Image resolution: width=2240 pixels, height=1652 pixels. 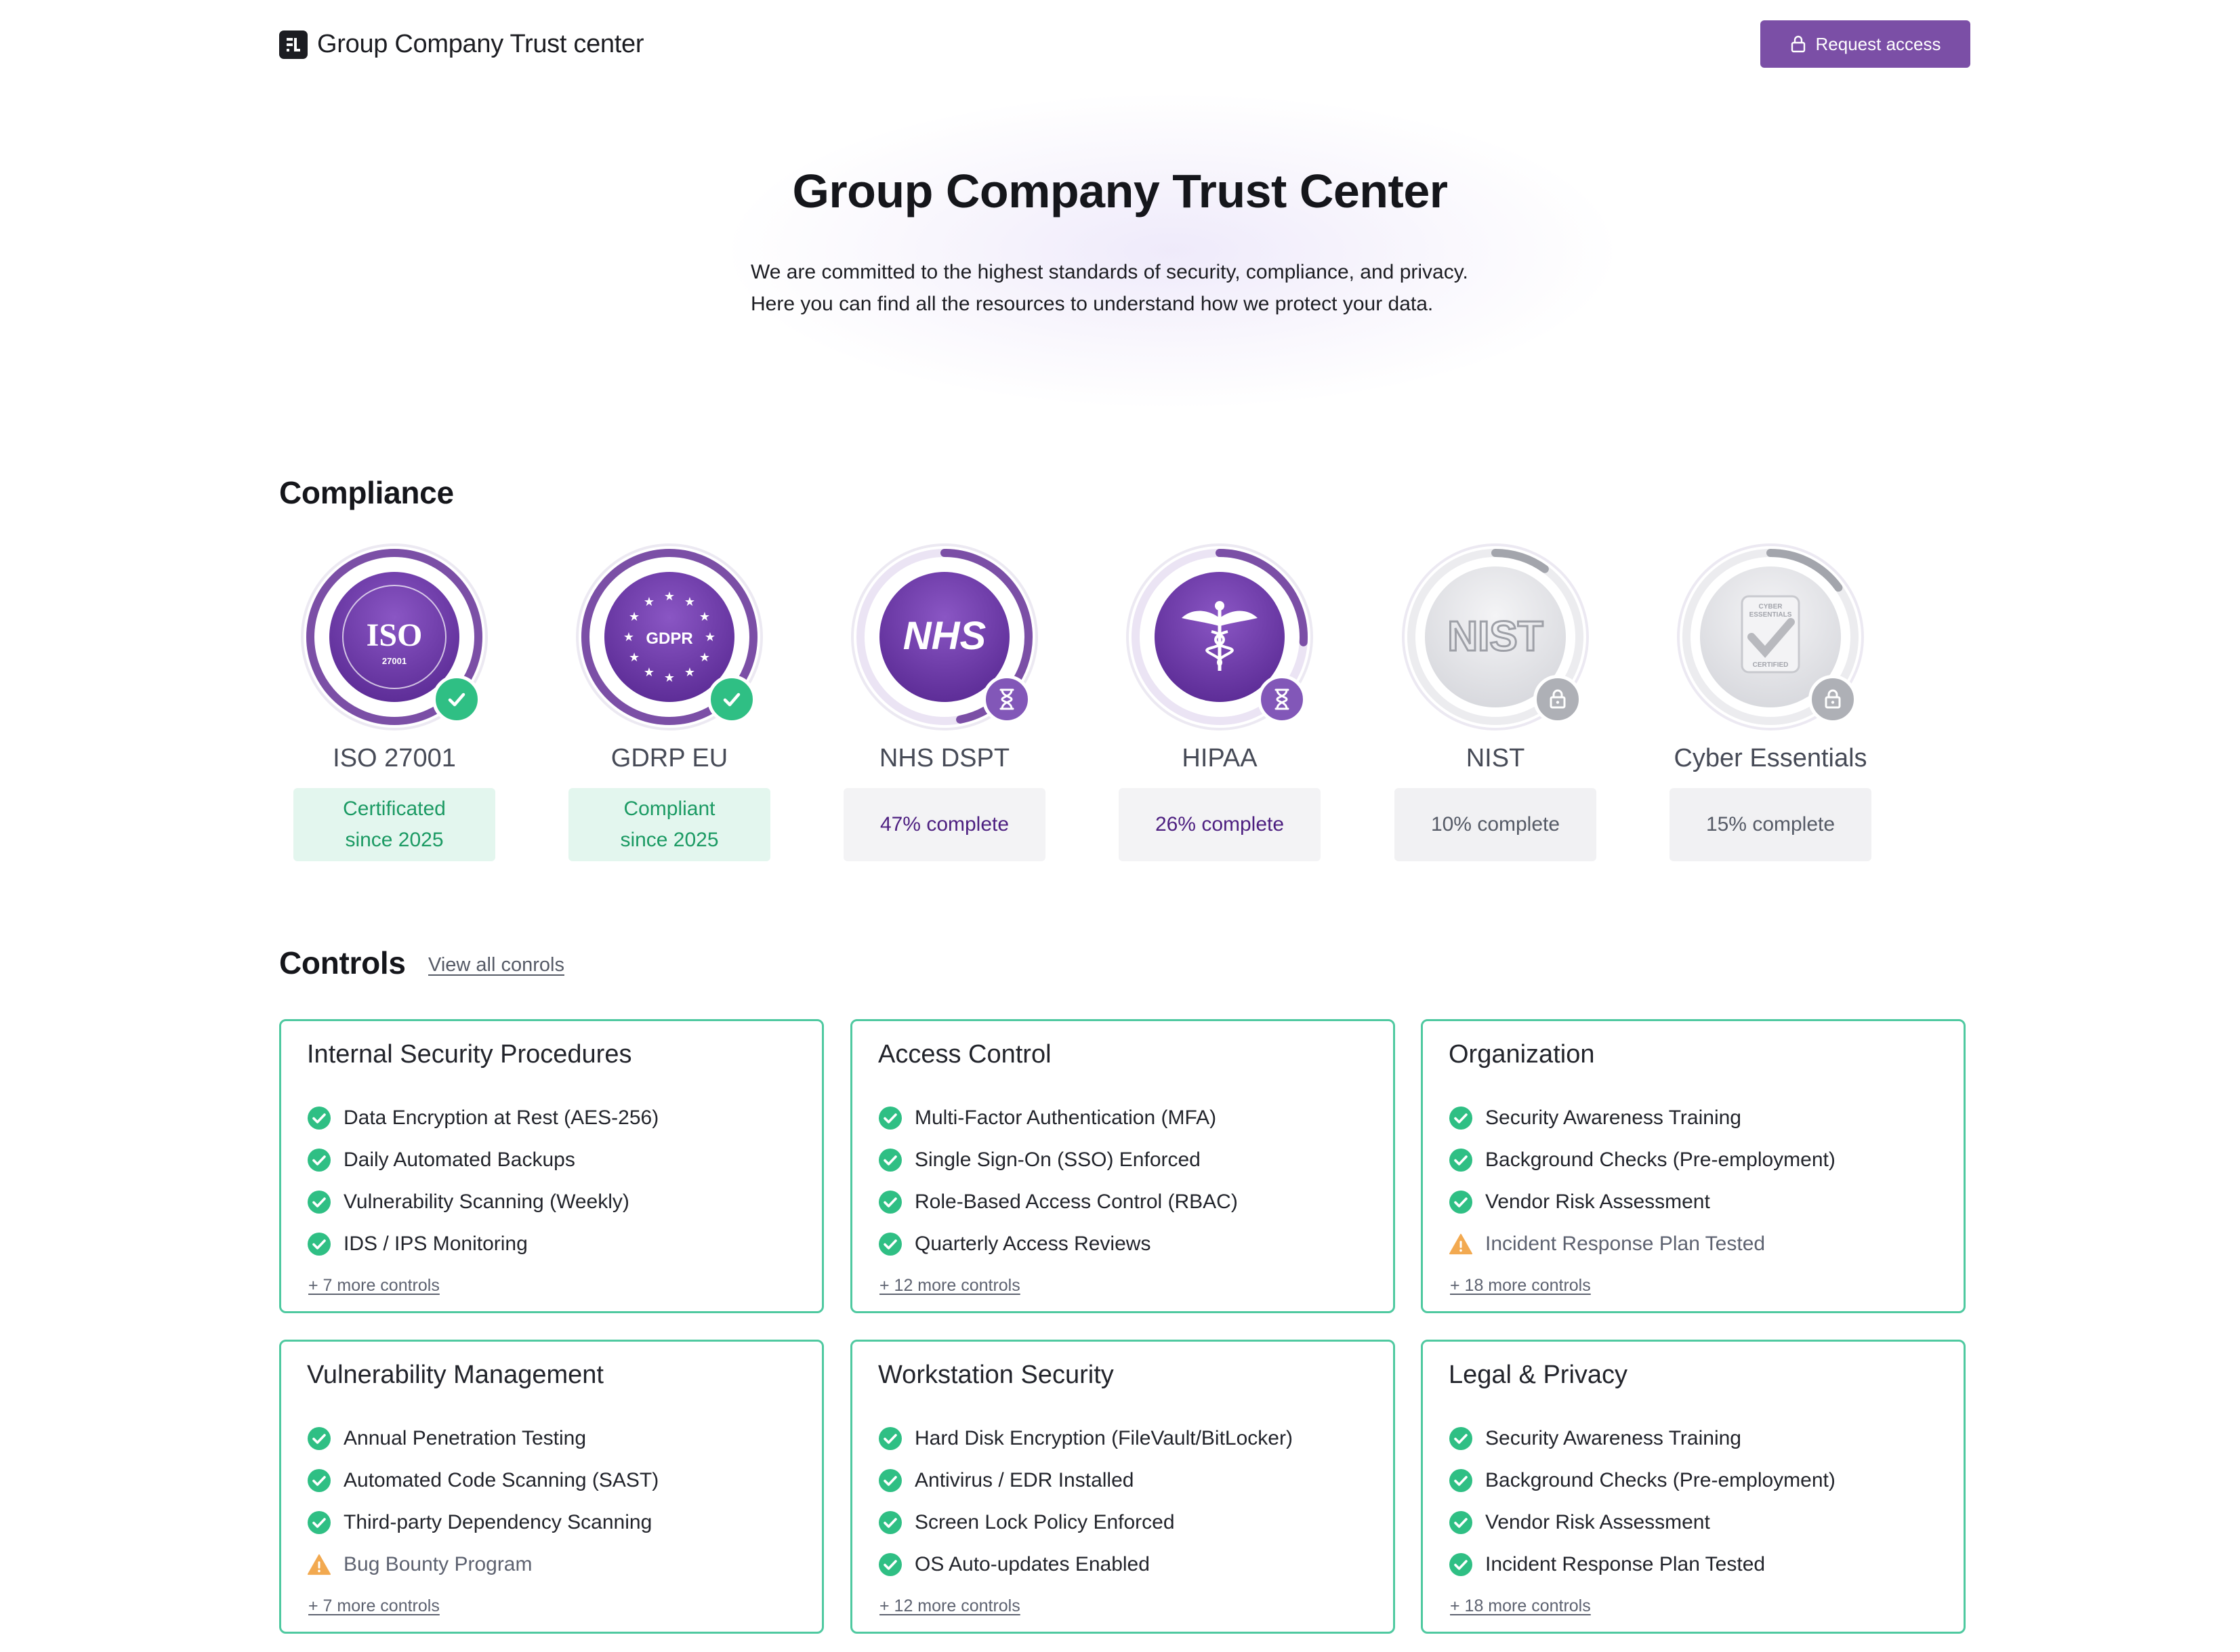 What do you see at coordinates (1771, 758) in the screenshot?
I see `badge-name: Cyber Essentials` at bounding box center [1771, 758].